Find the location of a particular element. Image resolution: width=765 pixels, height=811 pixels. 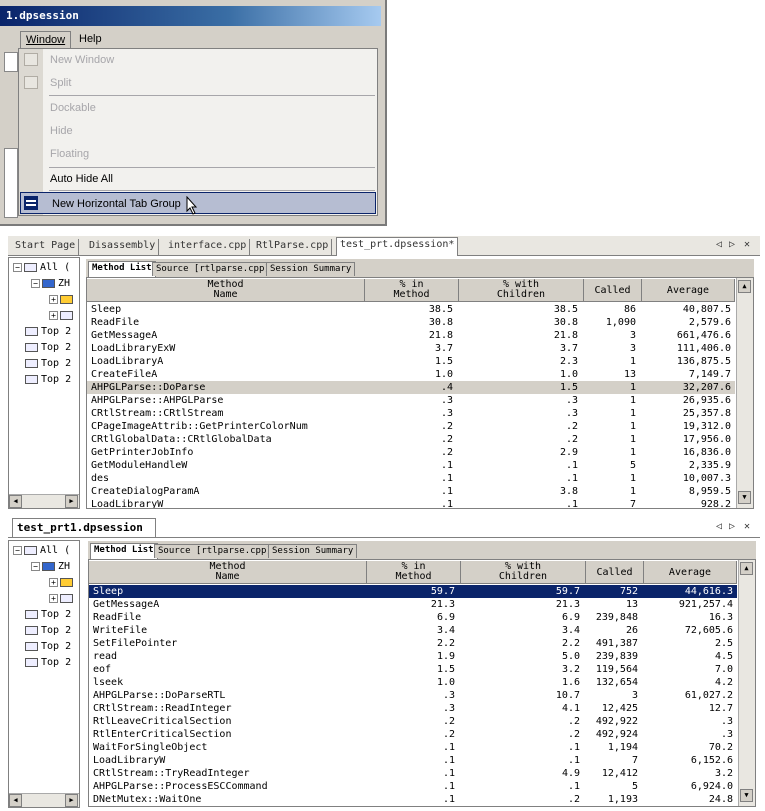

cell-pct-in-method: .3 is located at coordinates (446, 400).